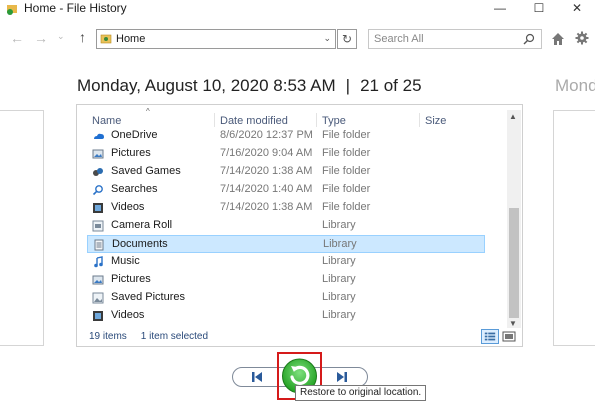 The width and height of the screenshot is (595, 402). What do you see at coordinates (148, 297) in the screenshot?
I see `file-name: Saved Pictures` at bounding box center [148, 297].